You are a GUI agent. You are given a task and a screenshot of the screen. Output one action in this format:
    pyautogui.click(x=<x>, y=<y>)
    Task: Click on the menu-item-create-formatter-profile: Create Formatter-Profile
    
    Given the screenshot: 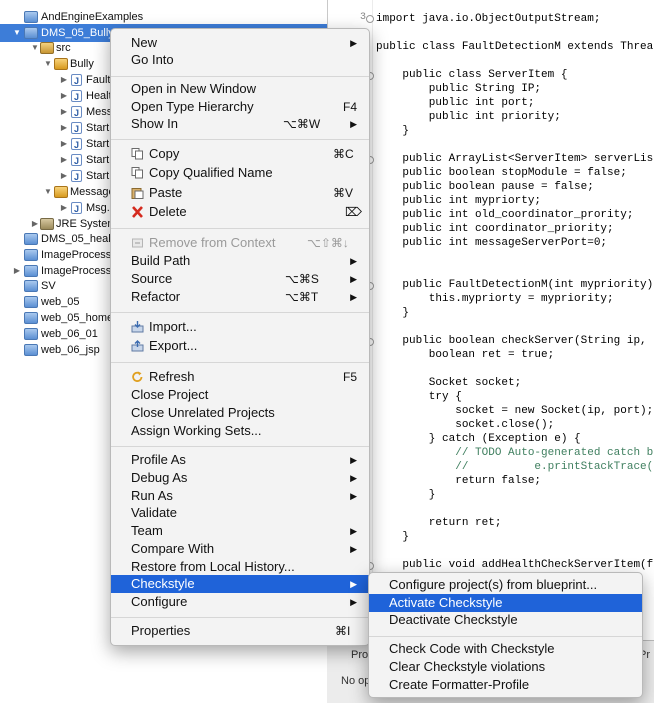 What is the action you would take?
    pyautogui.click(x=505, y=685)
    